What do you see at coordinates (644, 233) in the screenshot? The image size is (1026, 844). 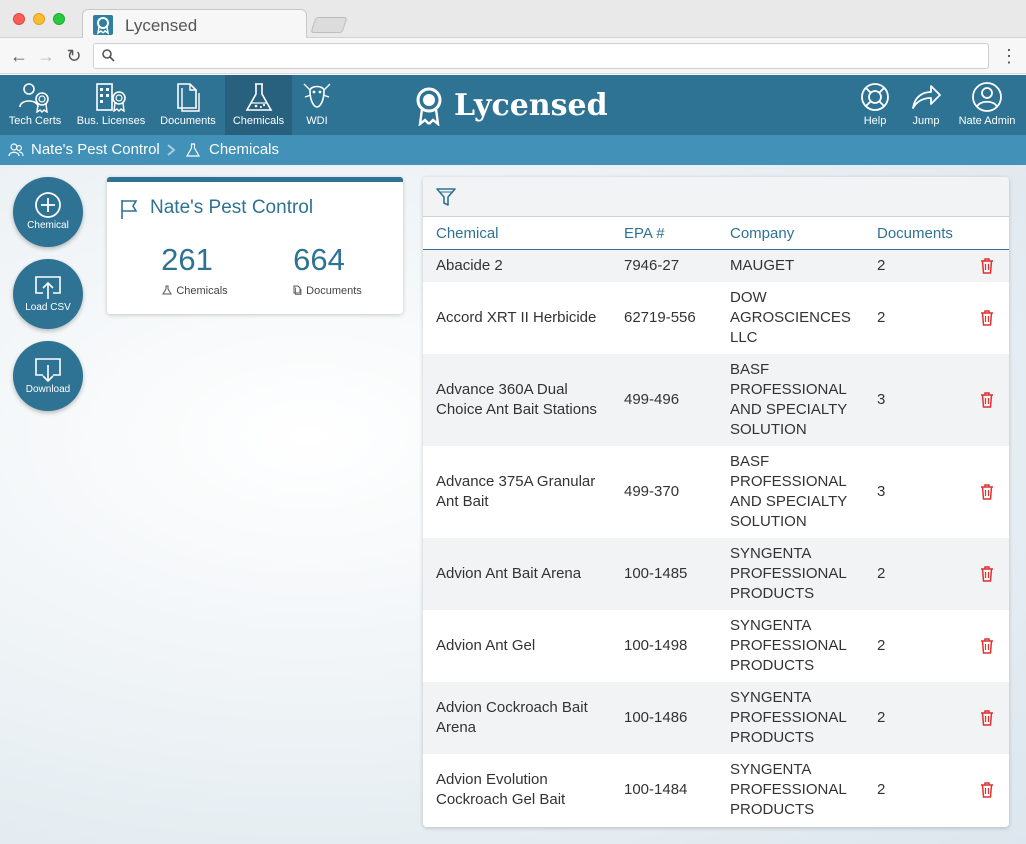 I see `column-header-epa: EPA #` at bounding box center [644, 233].